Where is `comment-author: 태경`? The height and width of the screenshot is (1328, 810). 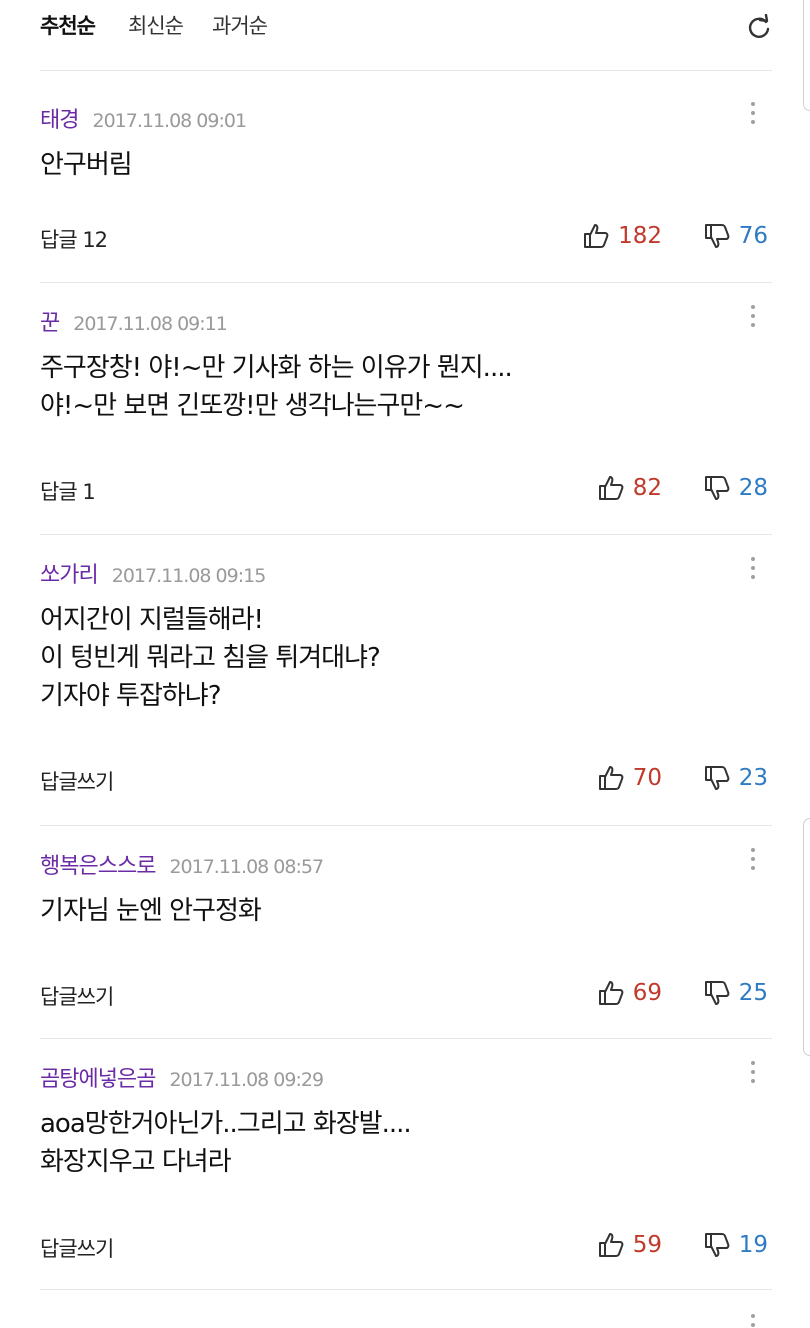 comment-author: 태경 is located at coordinates (59, 120).